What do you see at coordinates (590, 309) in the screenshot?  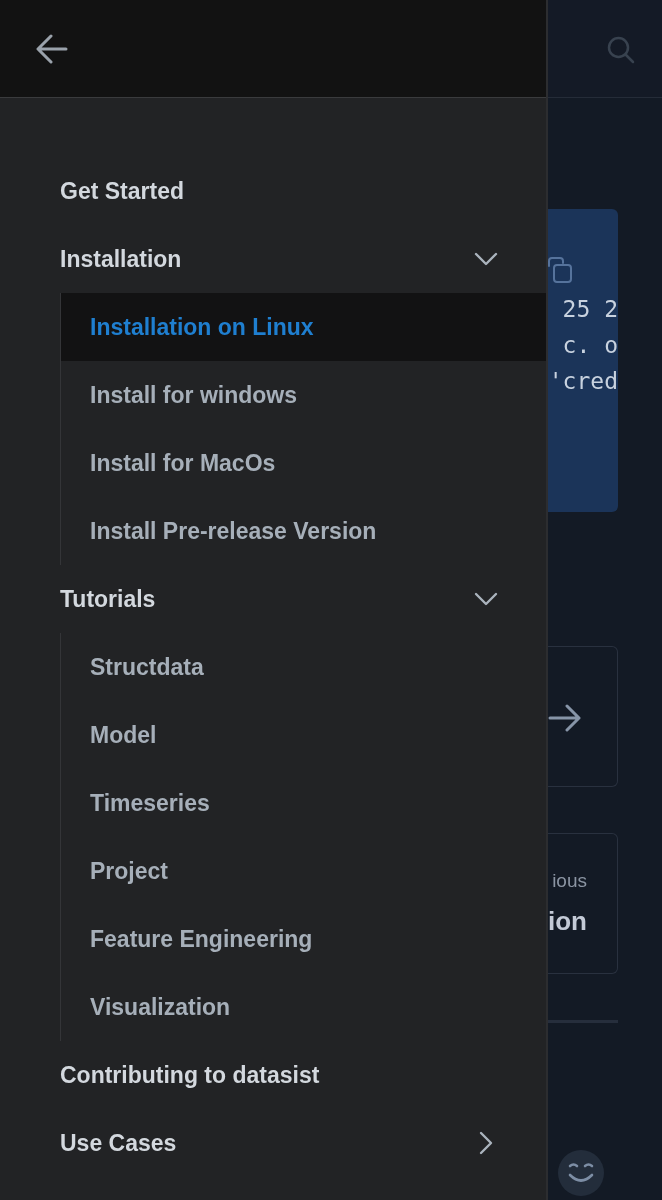 I see `code-line: 25 2` at bounding box center [590, 309].